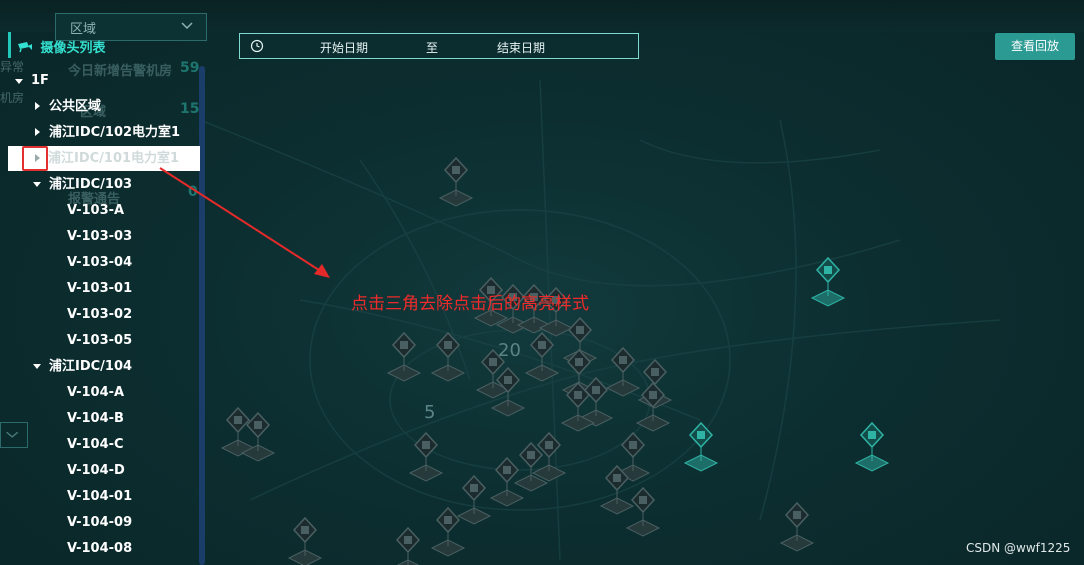  What do you see at coordinates (1018, 548) in the screenshot?
I see `watermark: CSDN @wwf1225` at bounding box center [1018, 548].